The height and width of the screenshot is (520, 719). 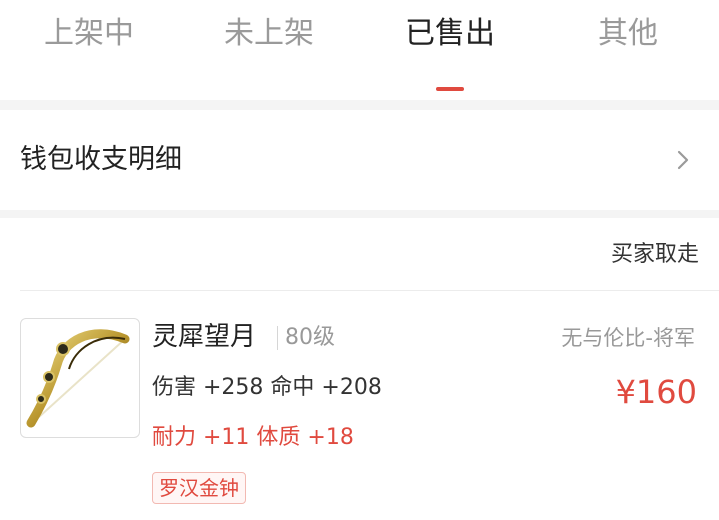 I want to click on name-level-separator, so click(x=277, y=338).